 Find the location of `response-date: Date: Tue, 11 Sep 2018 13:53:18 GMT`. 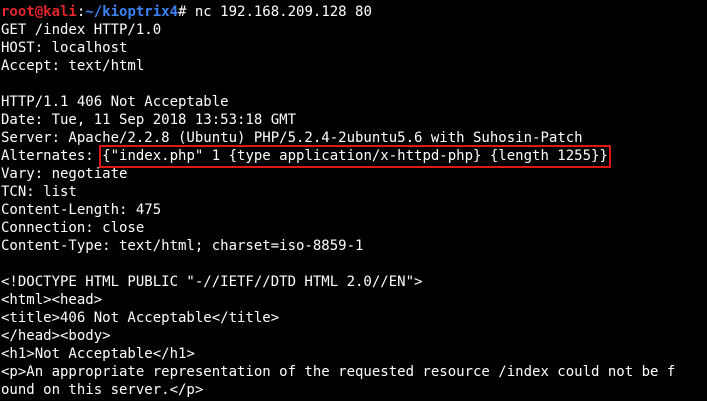

response-date: Date: Tue, 11 Sep 2018 13:53:18 GMT is located at coordinates (149, 120).